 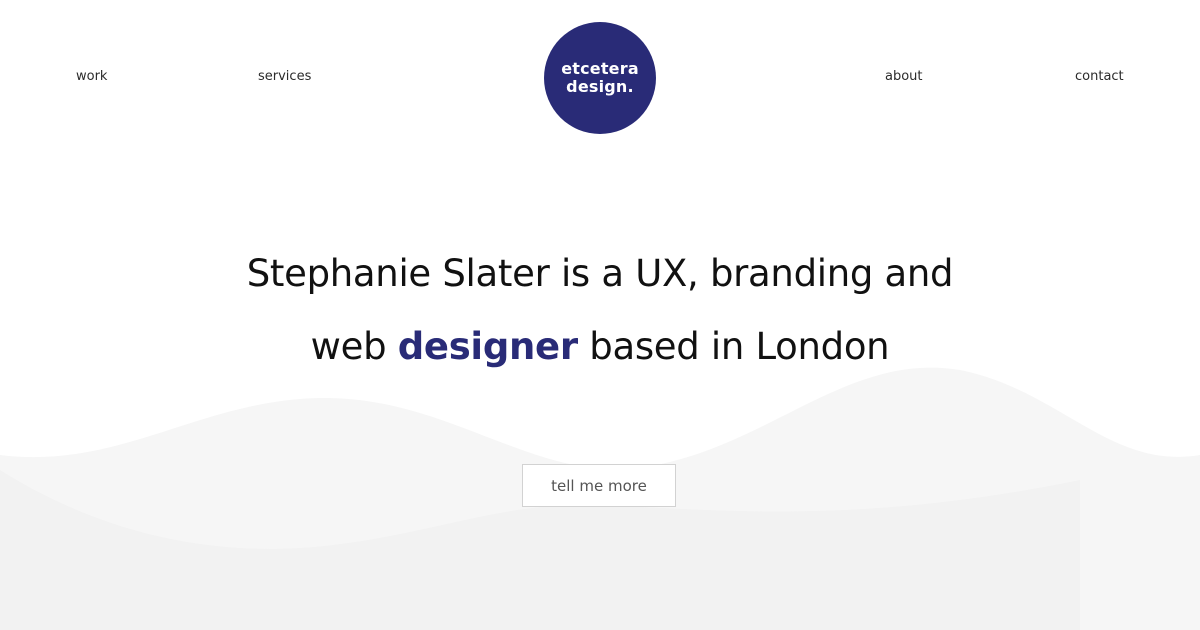 I want to click on logo-text-line1: etcetera, so click(x=600, y=68).